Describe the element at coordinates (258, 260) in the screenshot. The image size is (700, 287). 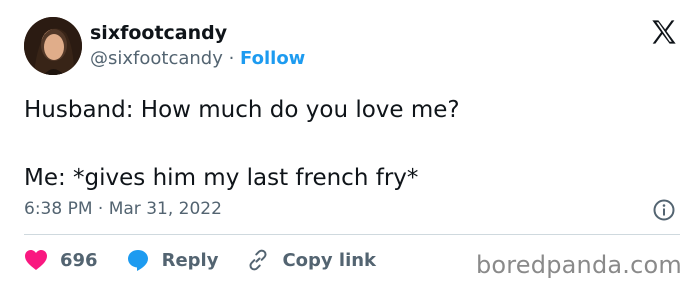
I see `link-icon` at that location.